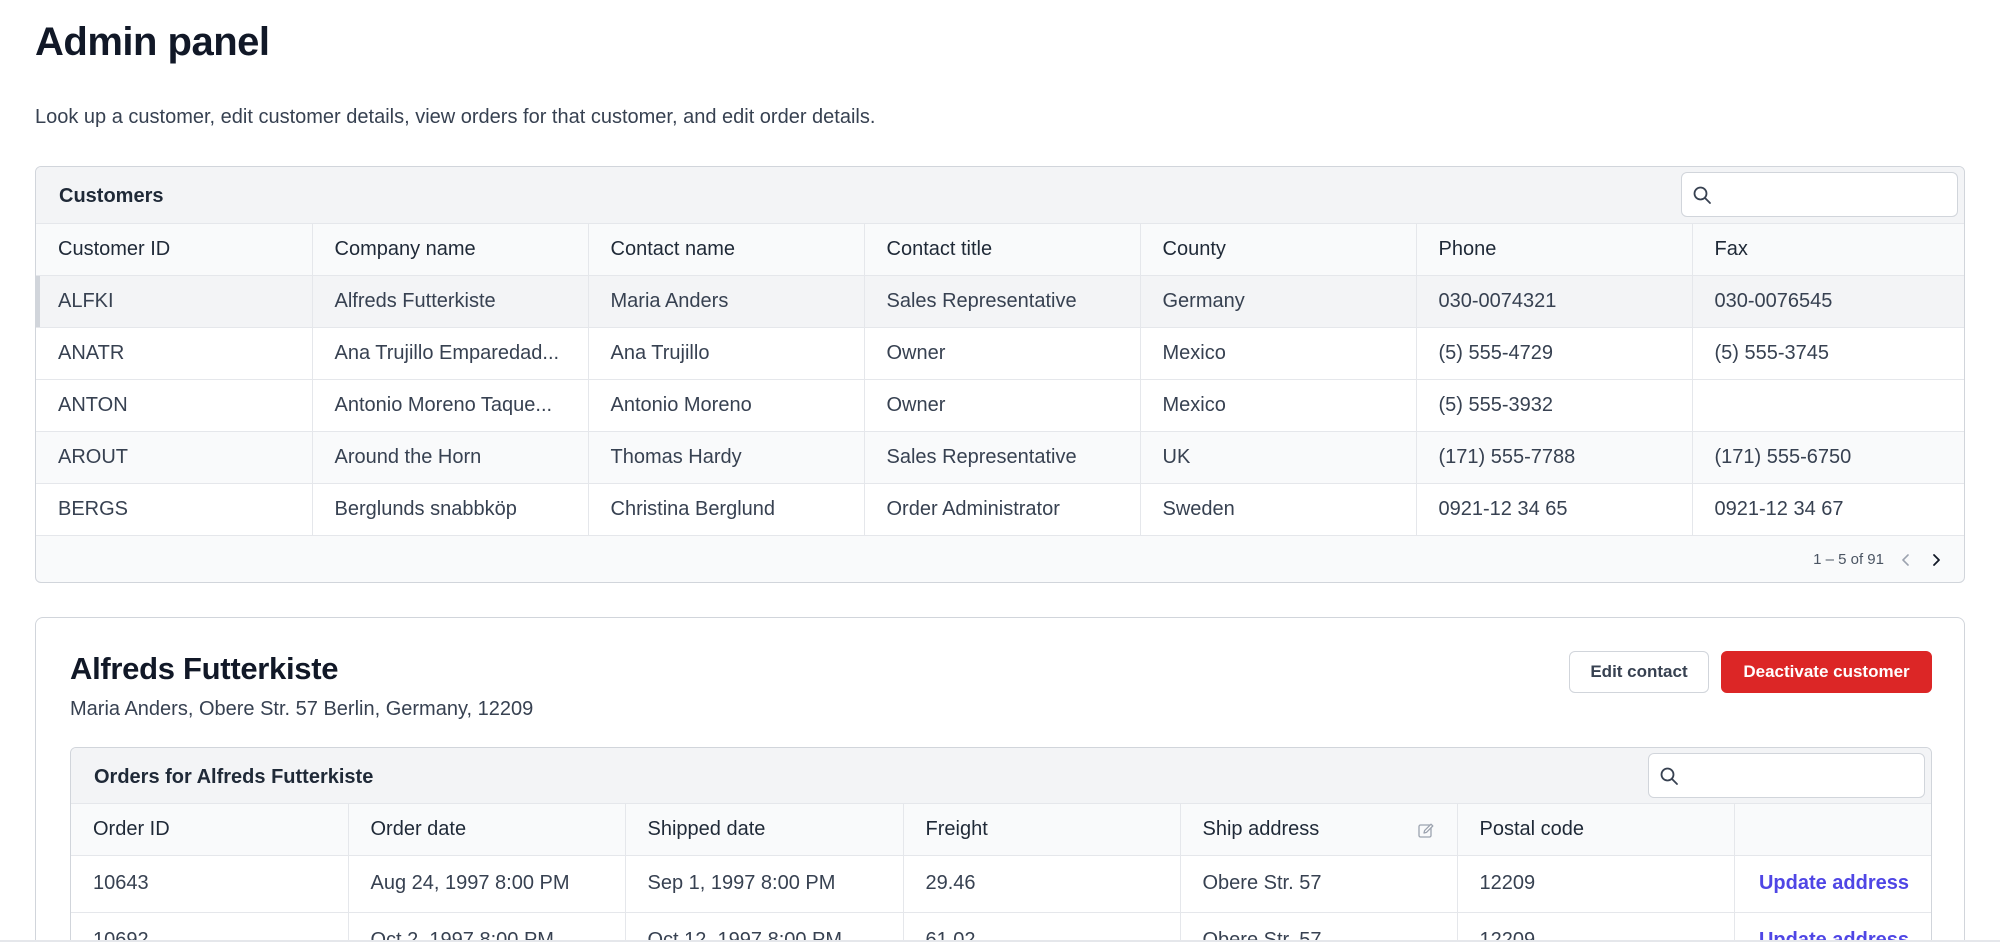 This screenshot has height=942, width=2000. I want to click on table-cell: Sep 1, 1997 8:00 PM, so click(764, 884).